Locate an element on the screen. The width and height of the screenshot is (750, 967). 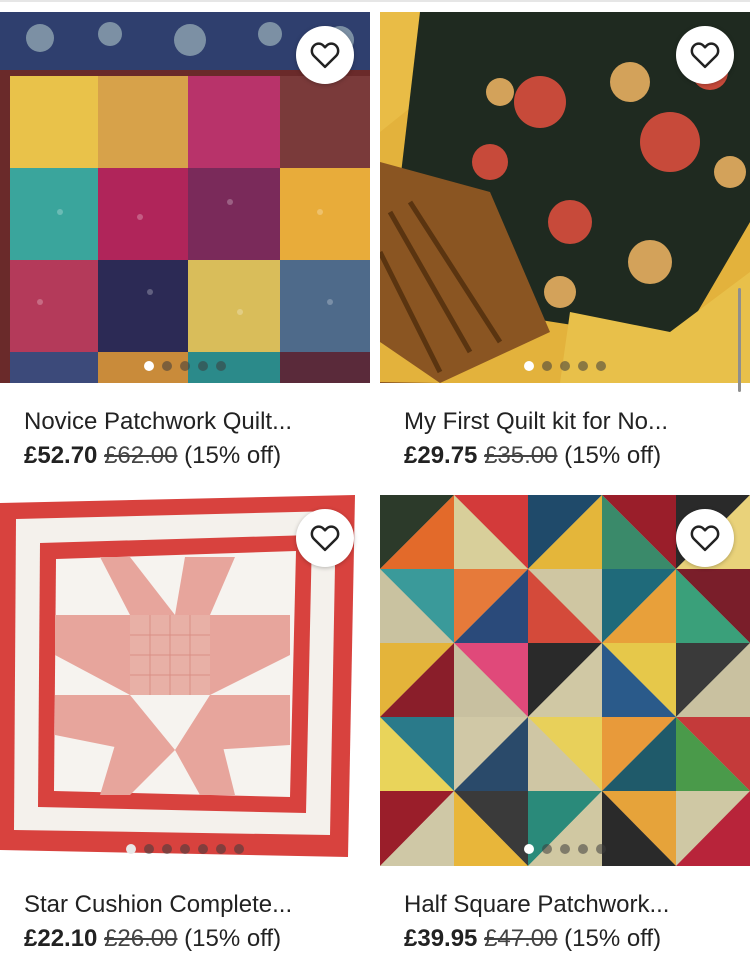
sale-price: £39.95 is located at coordinates (441, 938).